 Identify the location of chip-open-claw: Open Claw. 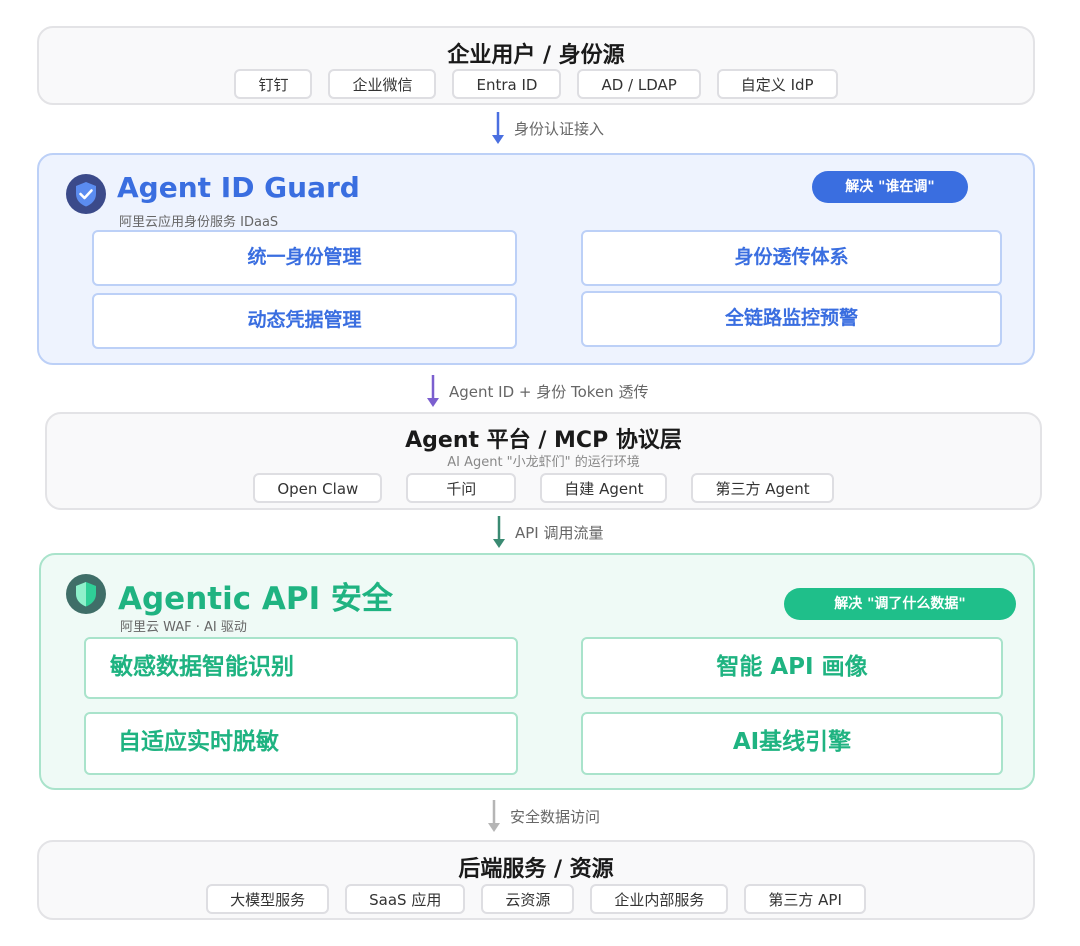
(318, 488).